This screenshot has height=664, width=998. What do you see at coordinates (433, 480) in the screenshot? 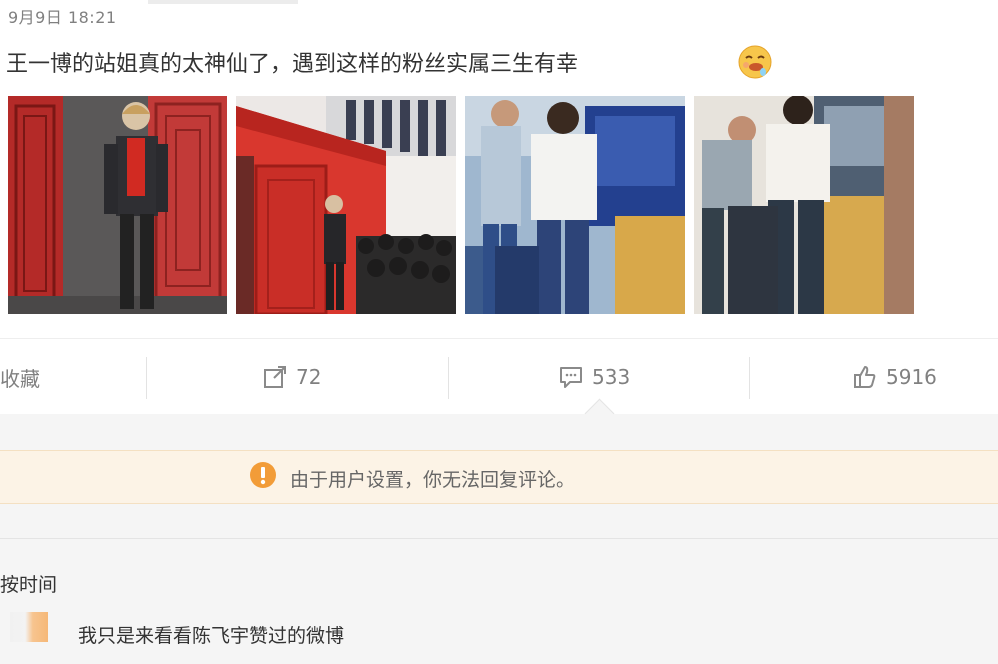
I see `notice-text: 由于用户设置，你无法回复评论。` at bounding box center [433, 480].